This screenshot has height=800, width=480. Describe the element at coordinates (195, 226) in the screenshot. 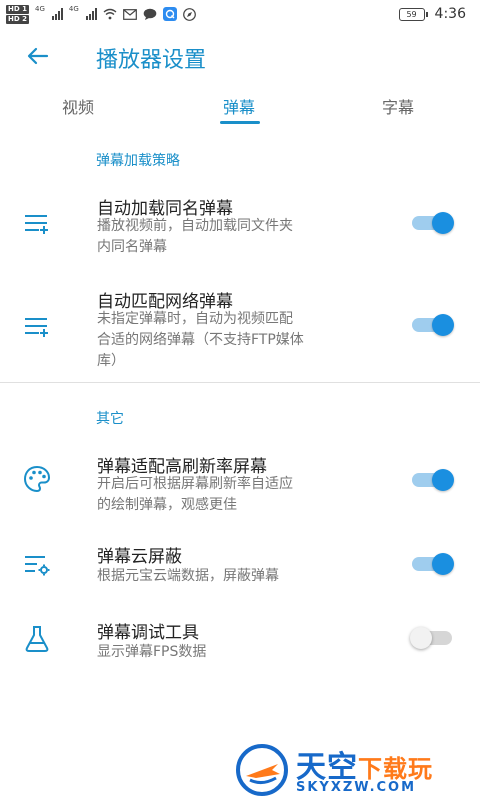

I see `desc-line: 播放视频前，自动加载同文件夹` at that location.